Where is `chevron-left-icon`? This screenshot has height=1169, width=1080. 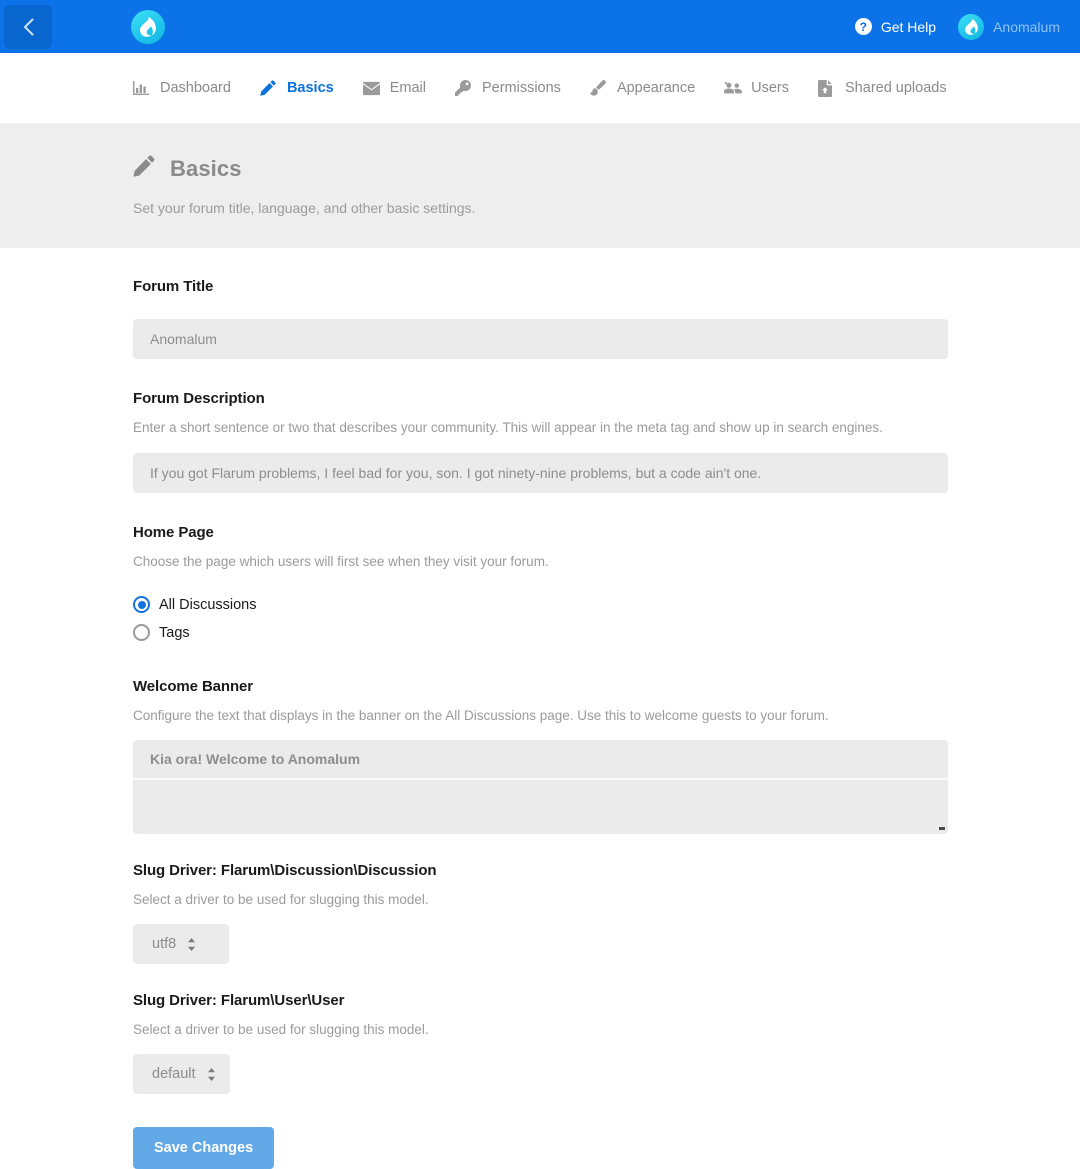
chevron-left-icon is located at coordinates (28, 27).